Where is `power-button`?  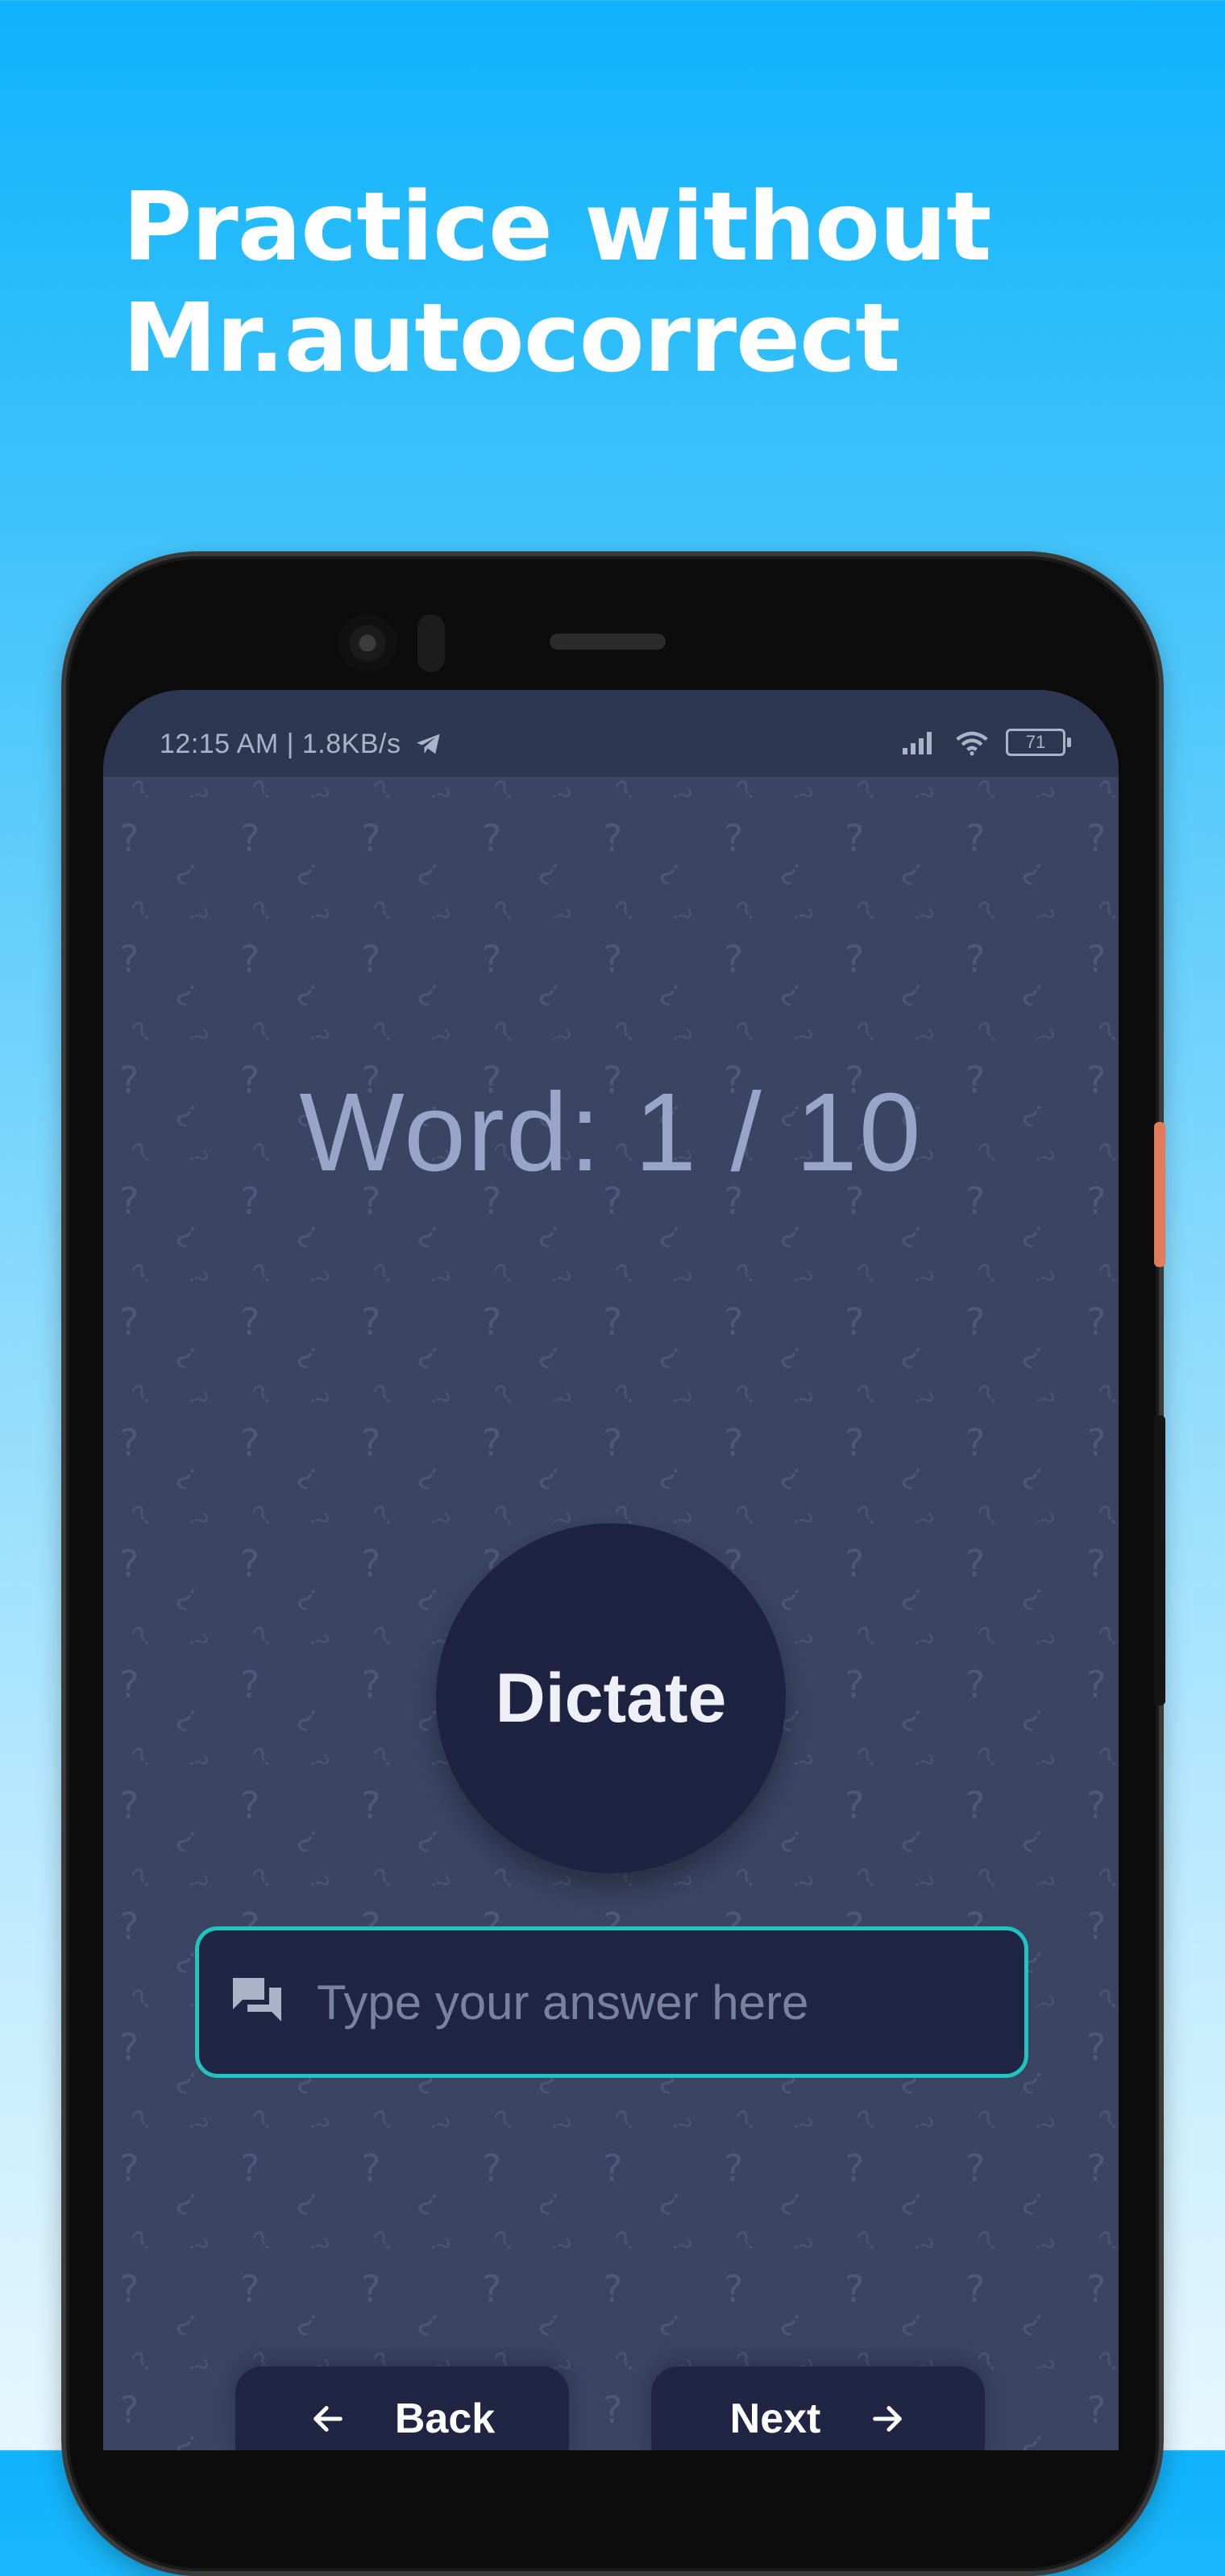
power-button is located at coordinates (1159, 1194).